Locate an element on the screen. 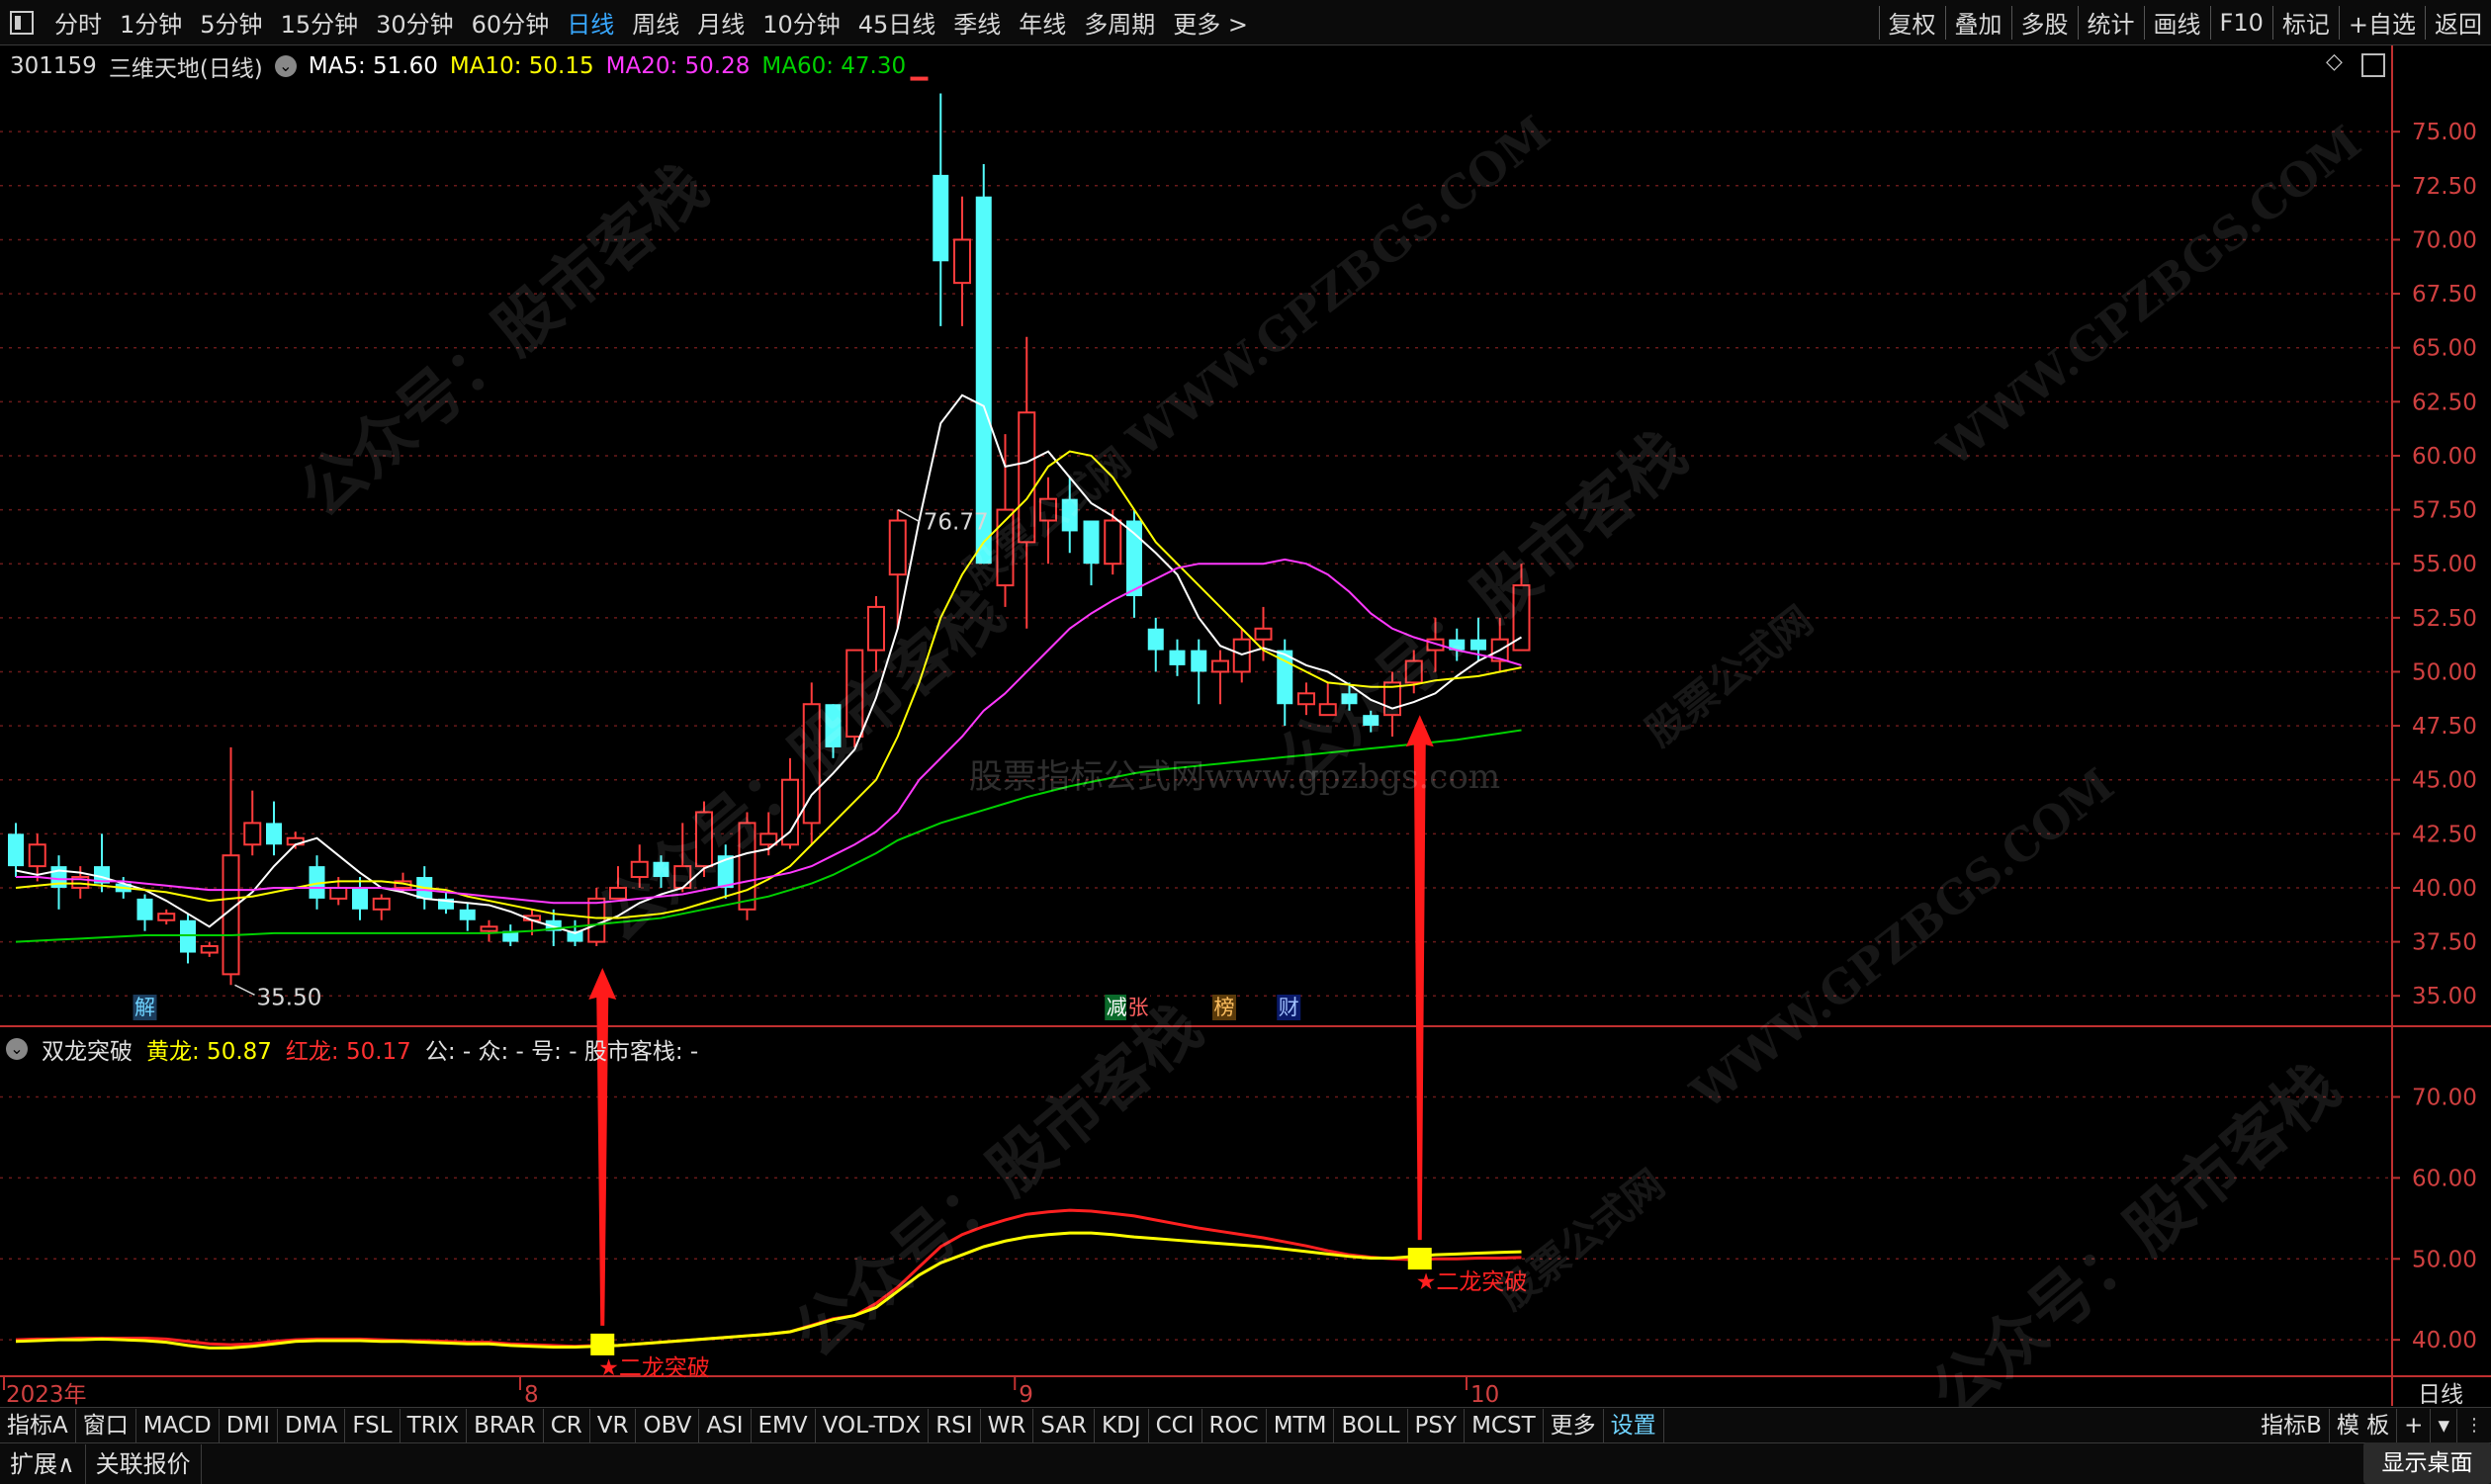 The image size is (2491, 1484). indicator-tab: ASI is located at coordinates (725, 1425).